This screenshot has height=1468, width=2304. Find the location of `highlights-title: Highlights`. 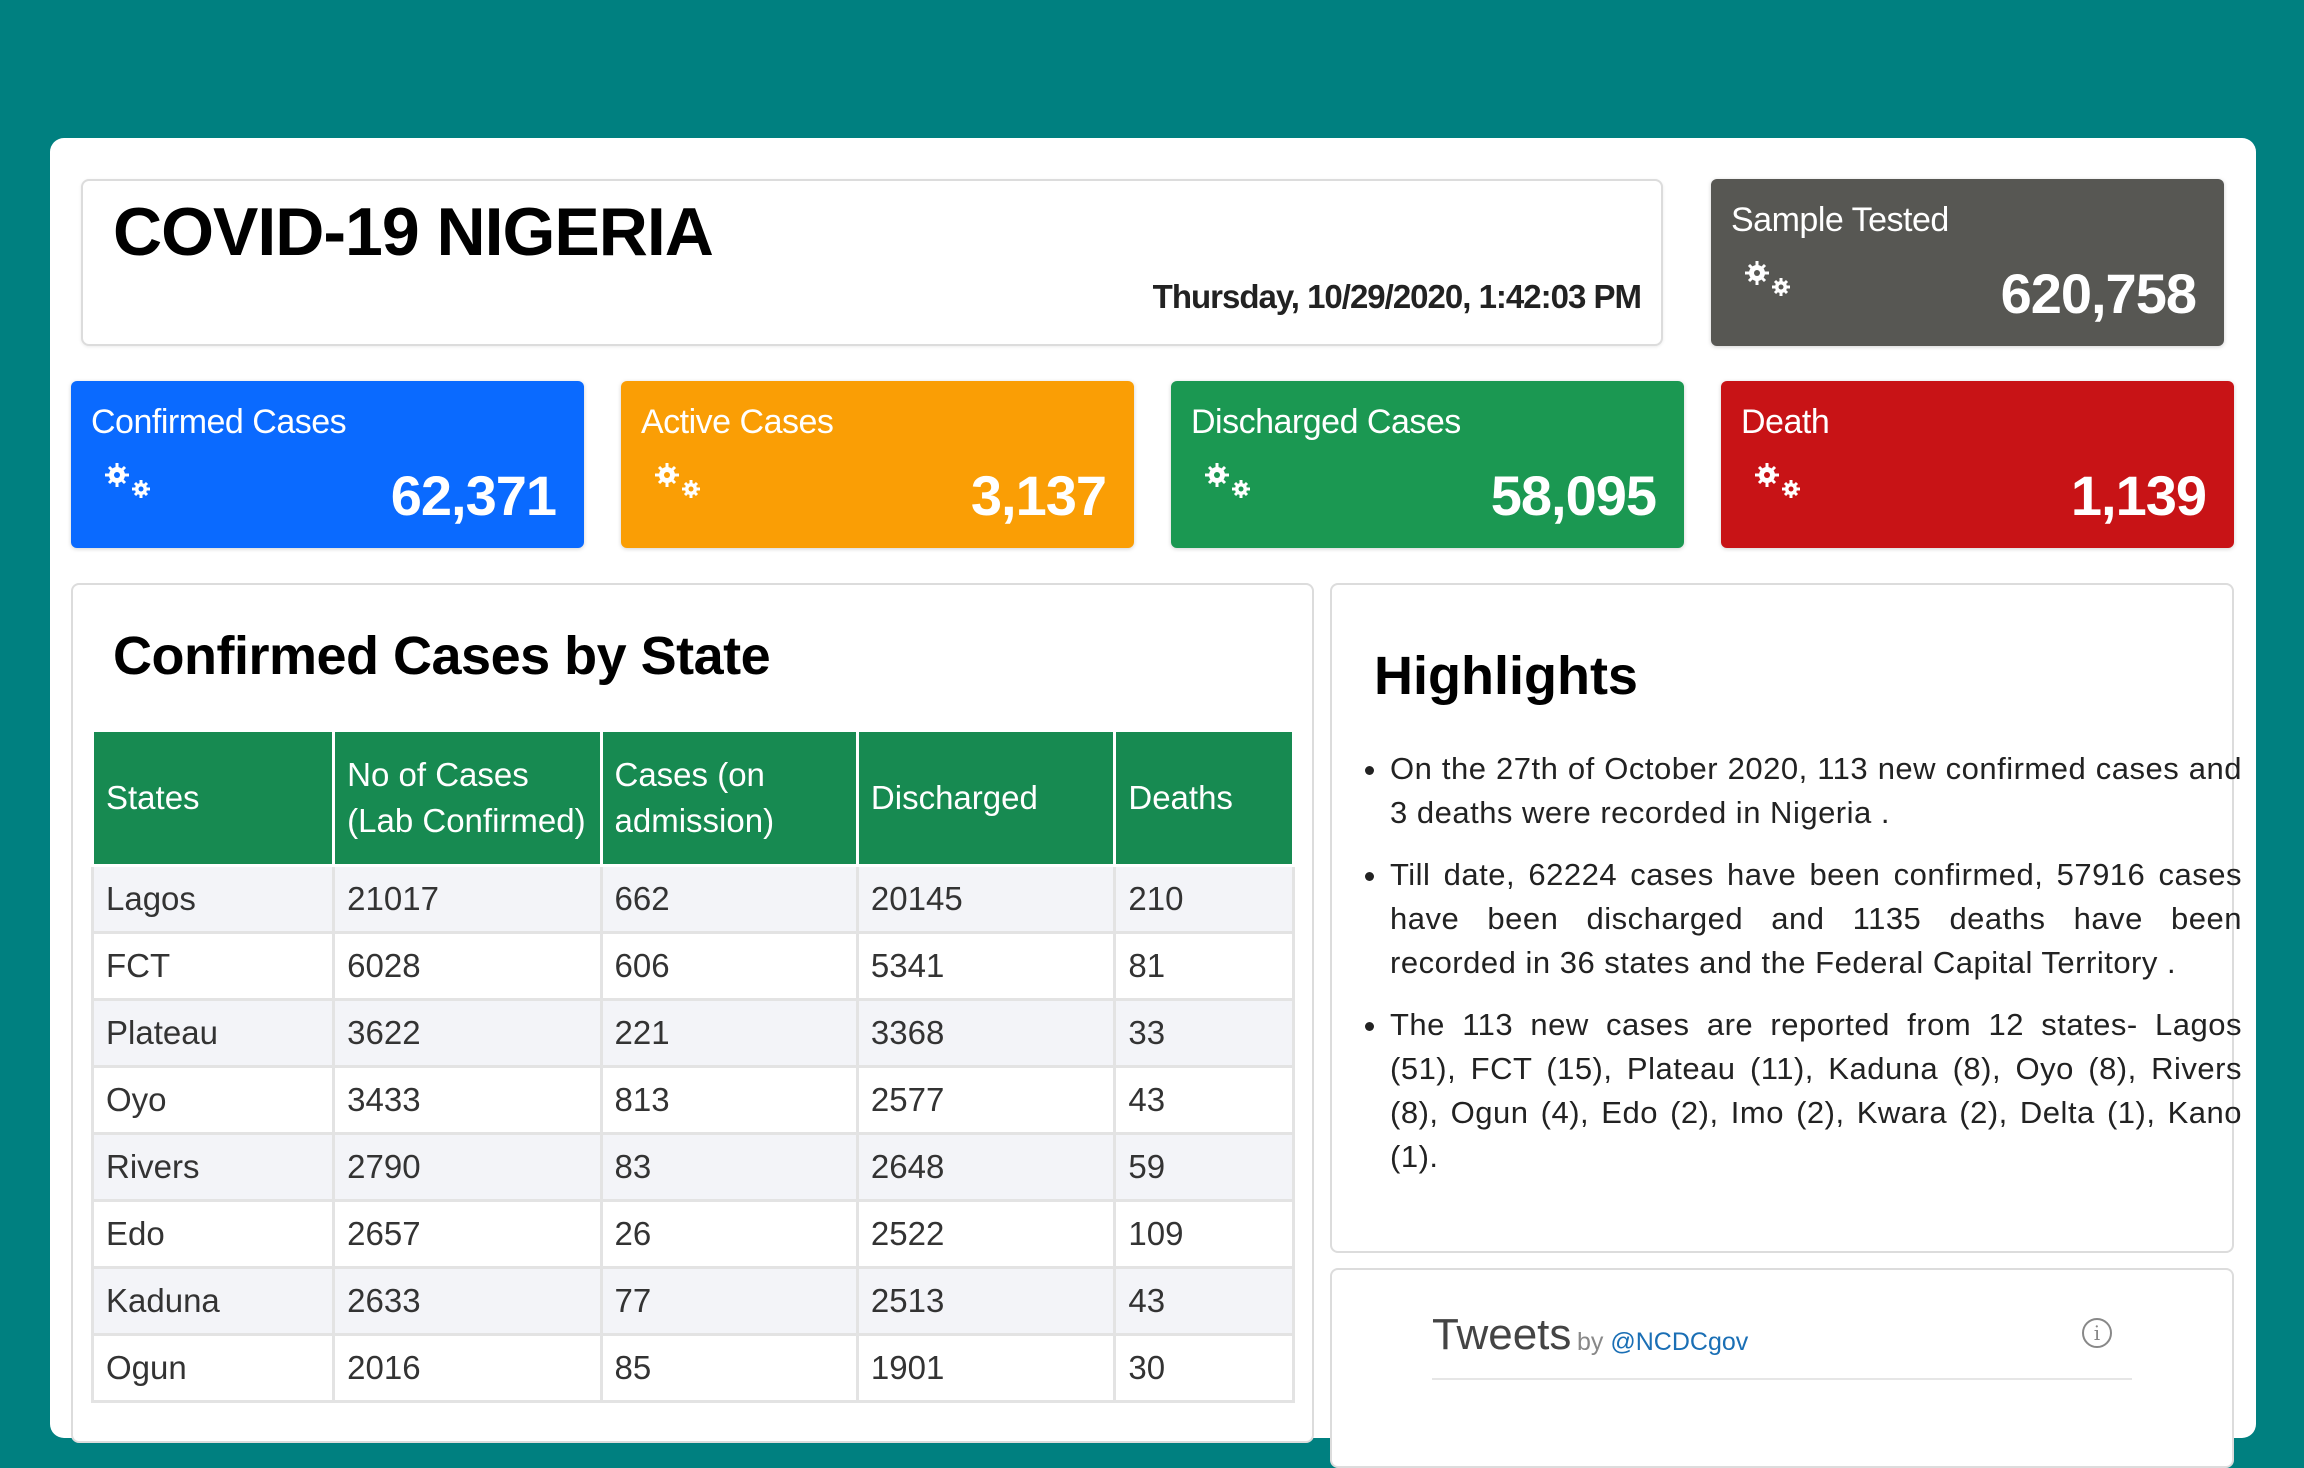

highlights-title: Highlights is located at coordinates (1506, 676).